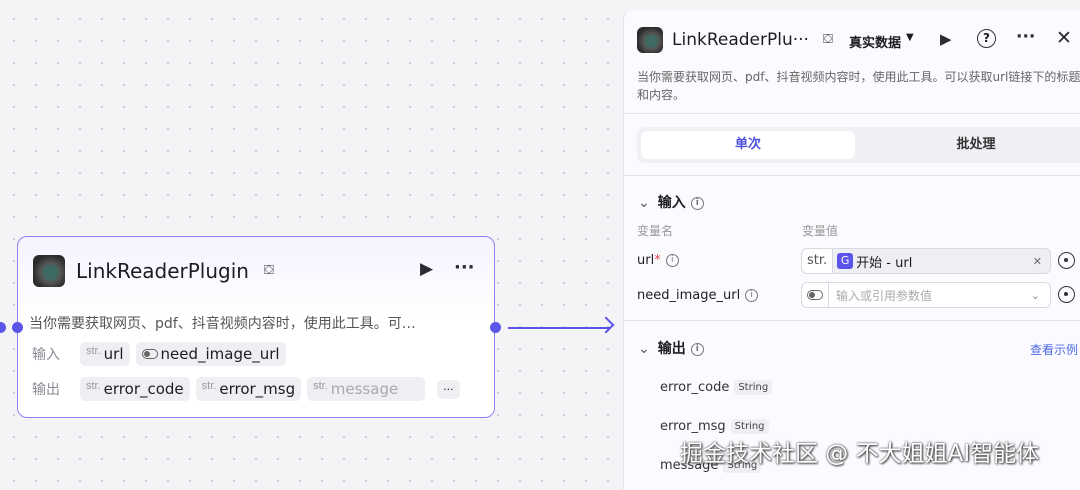 The height and width of the screenshot is (490, 1080). What do you see at coordinates (1037, 261) in the screenshot?
I see `clear-icon: ✕` at bounding box center [1037, 261].